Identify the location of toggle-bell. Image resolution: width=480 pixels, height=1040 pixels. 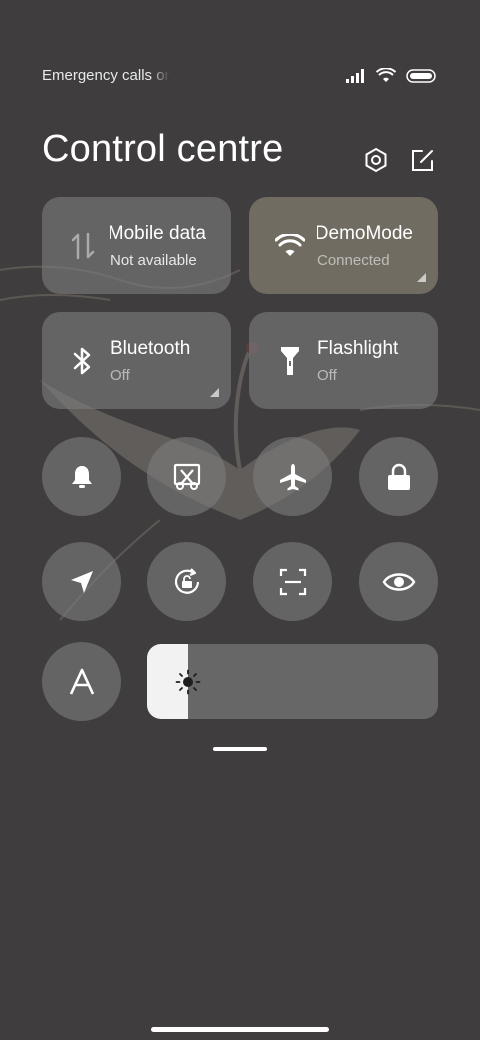
(81, 476).